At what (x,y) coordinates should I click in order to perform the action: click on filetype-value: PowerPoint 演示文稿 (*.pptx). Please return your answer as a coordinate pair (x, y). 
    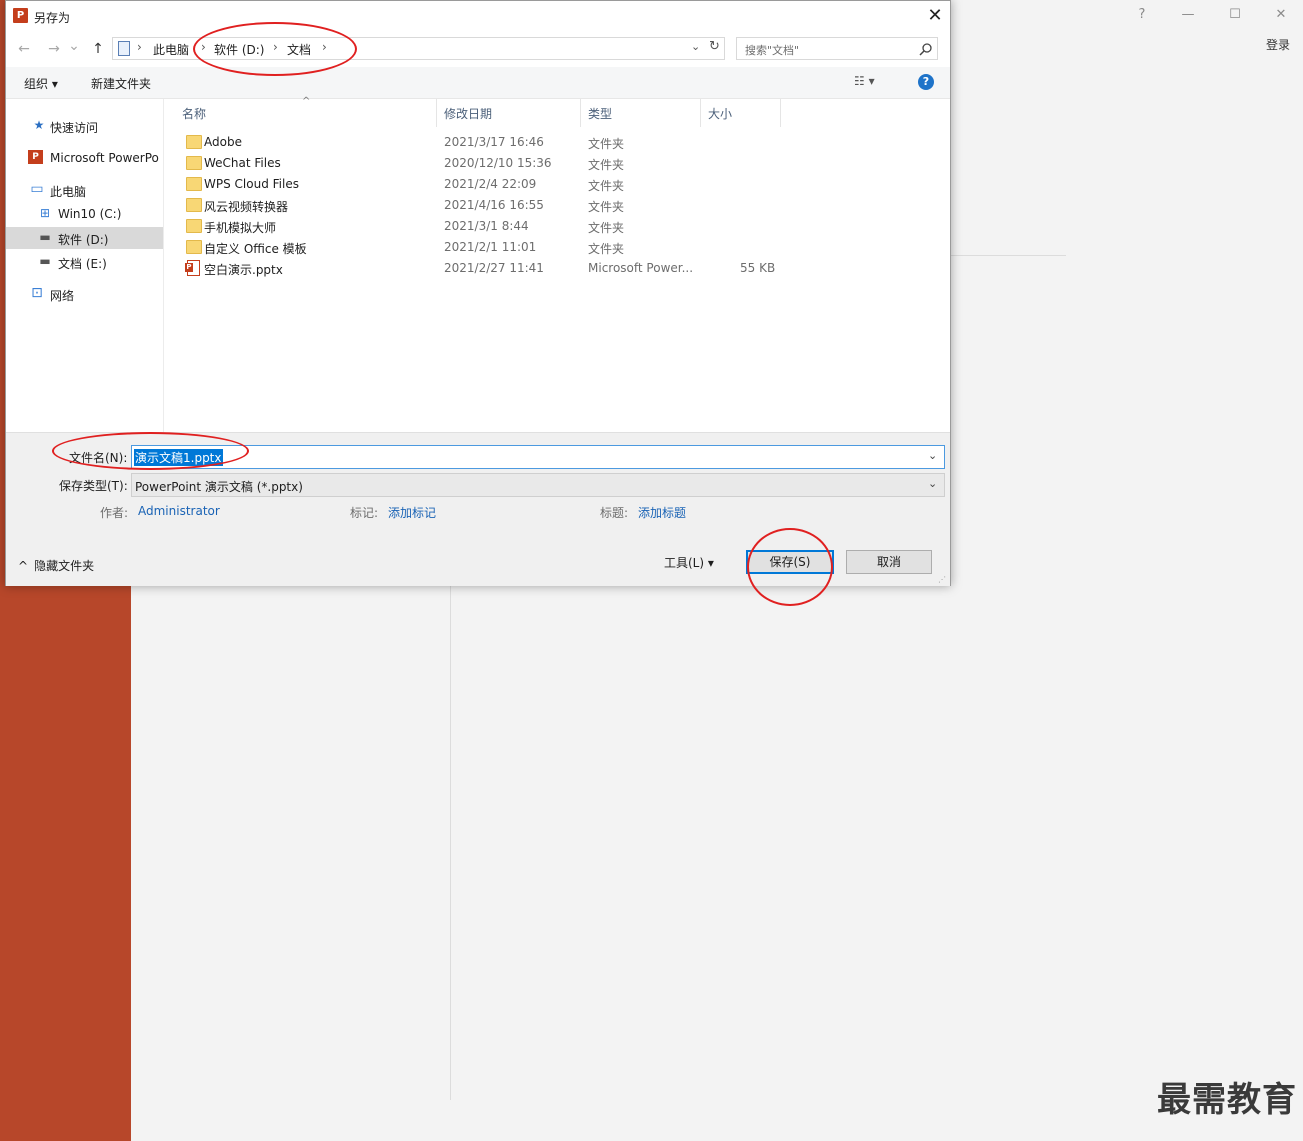
    Looking at the image, I should click on (219, 487).